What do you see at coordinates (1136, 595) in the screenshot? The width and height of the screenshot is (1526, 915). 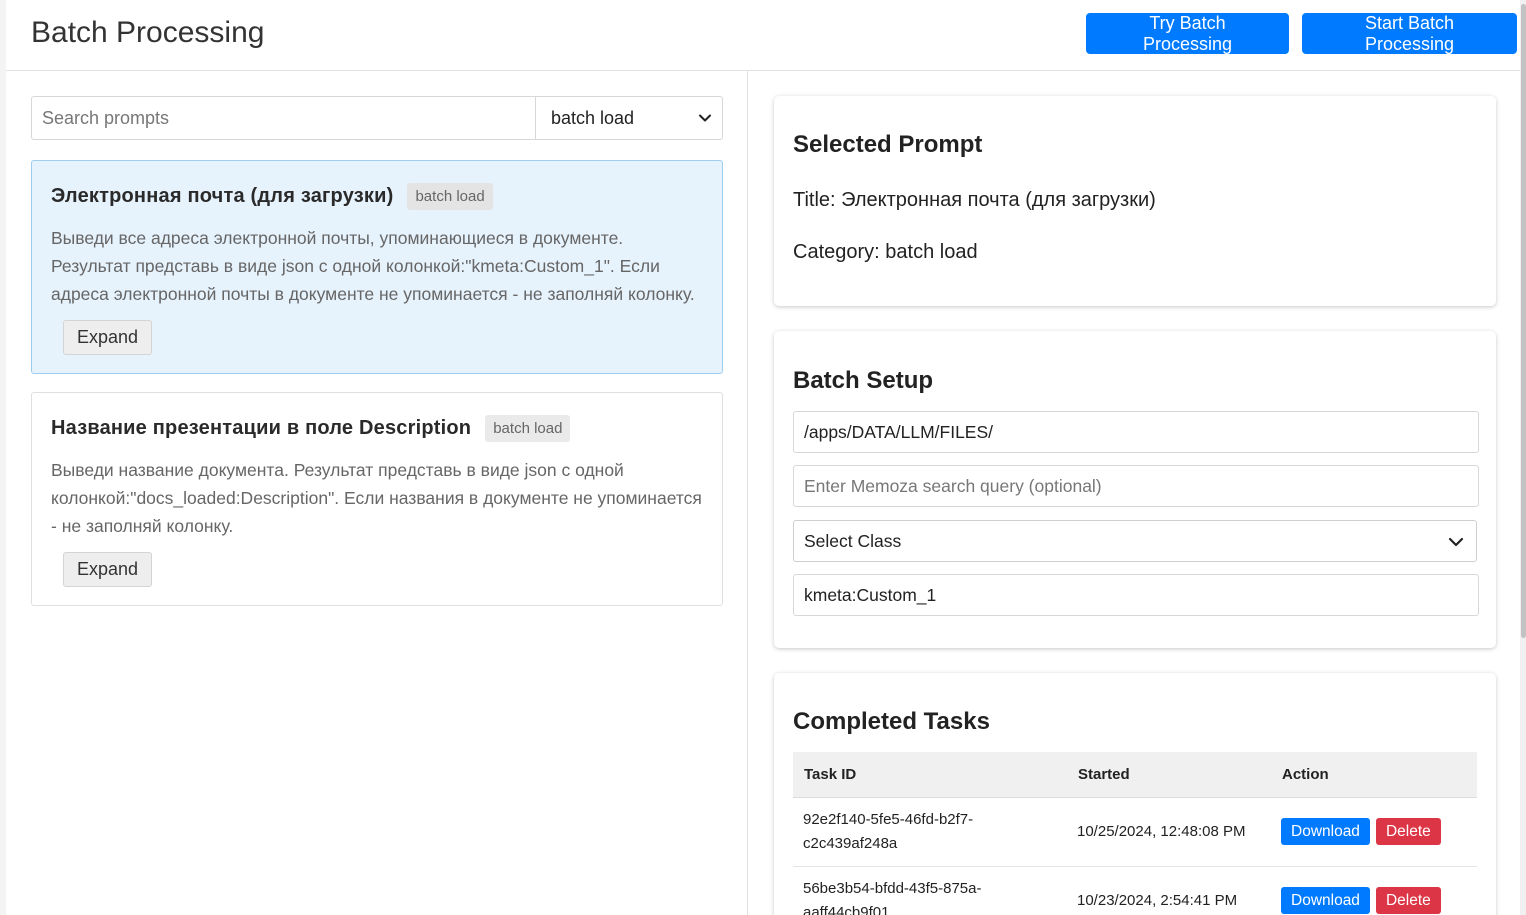 I see `target-field-input` at bounding box center [1136, 595].